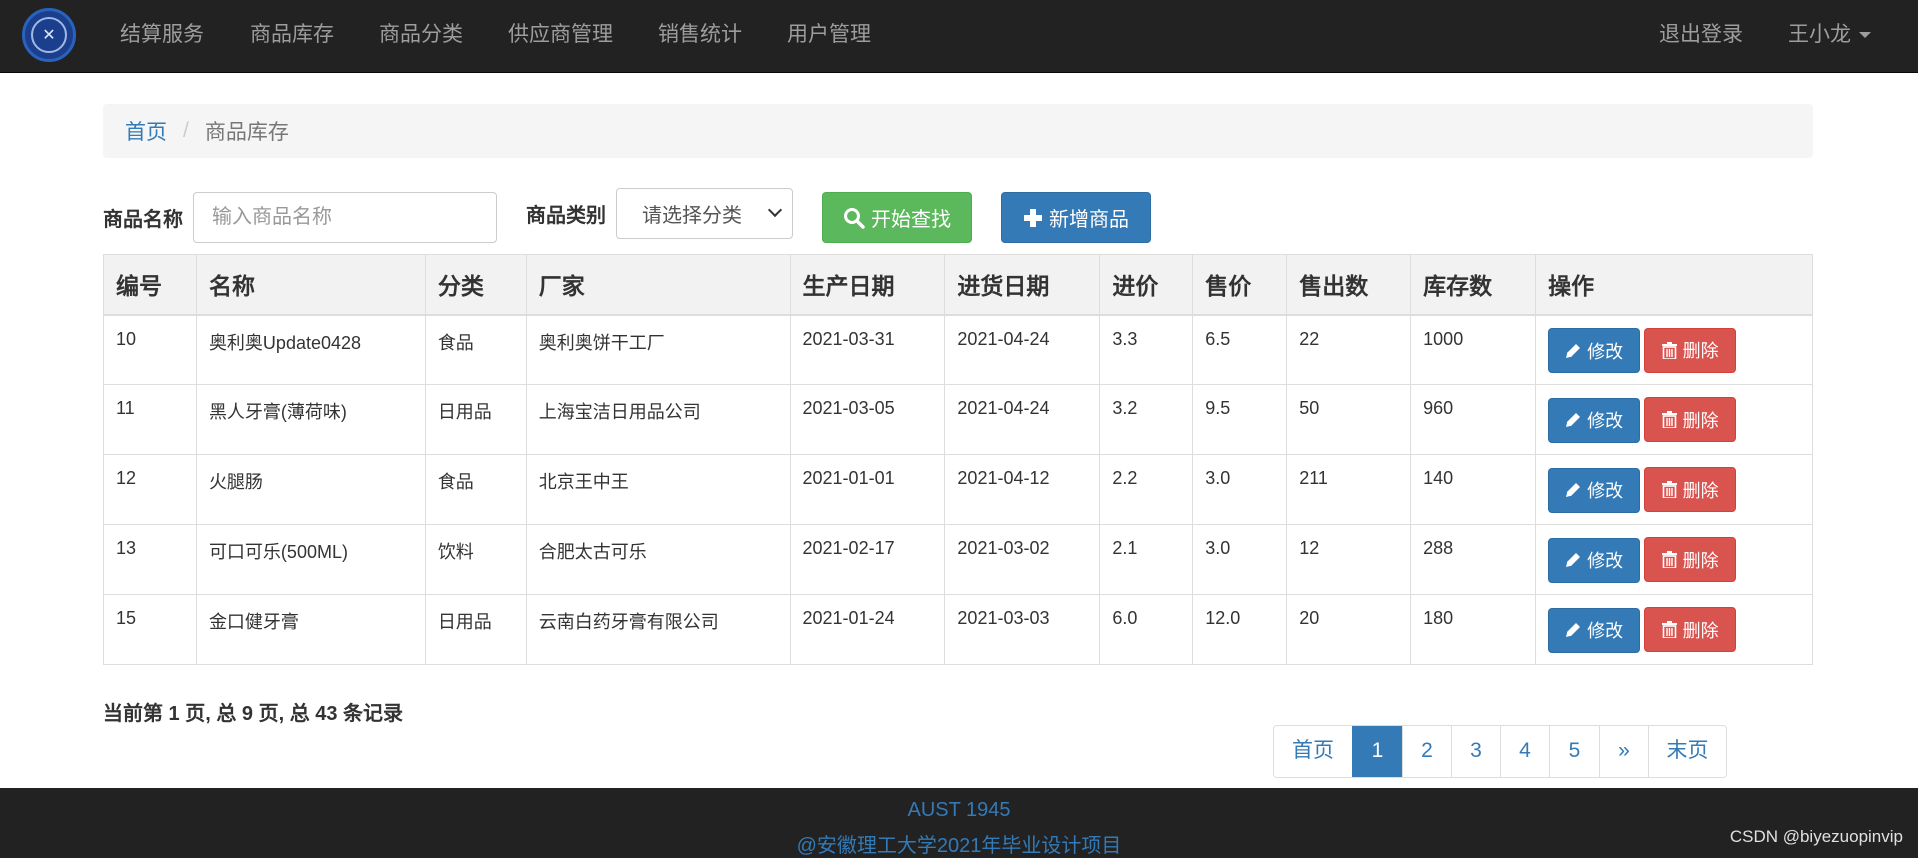 The image size is (1918, 858). What do you see at coordinates (143, 220) in the screenshot?
I see `product-name-label: 商品名称` at bounding box center [143, 220].